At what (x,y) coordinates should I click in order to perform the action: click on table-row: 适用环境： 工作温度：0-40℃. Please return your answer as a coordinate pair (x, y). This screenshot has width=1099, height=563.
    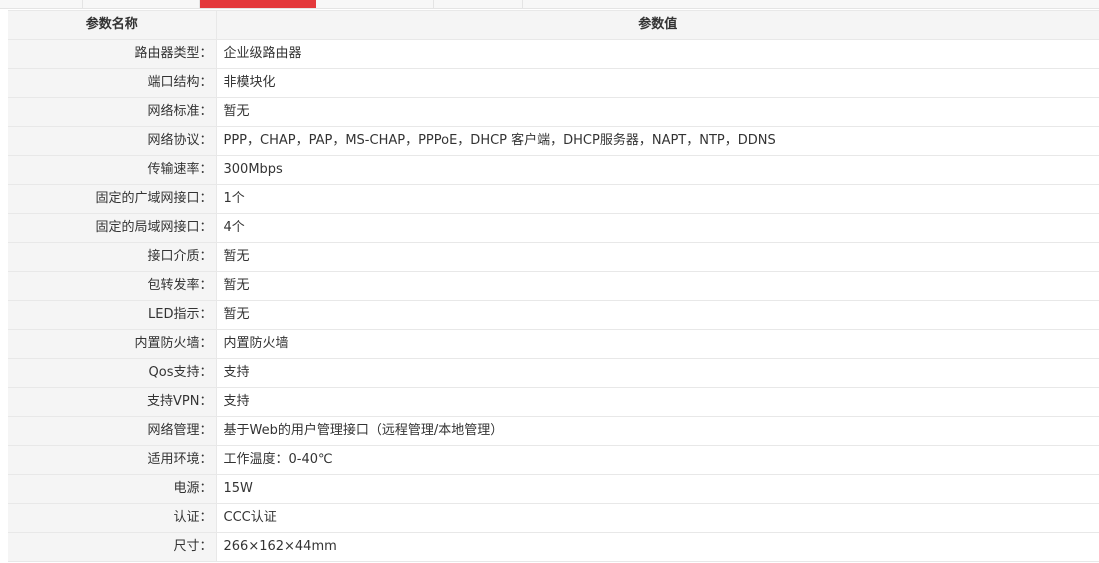
    Looking at the image, I should click on (553, 460).